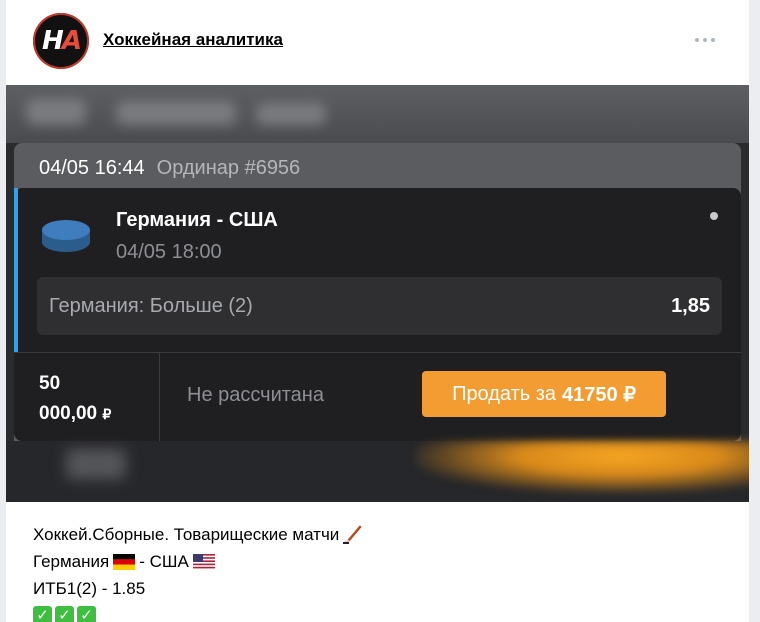 Image resolution: width=760 pixels, height=622 pixels. Describe the element at coordinates (255, 395) in the screenshot. I see `settlement-status: Не рассчитана` at that location.